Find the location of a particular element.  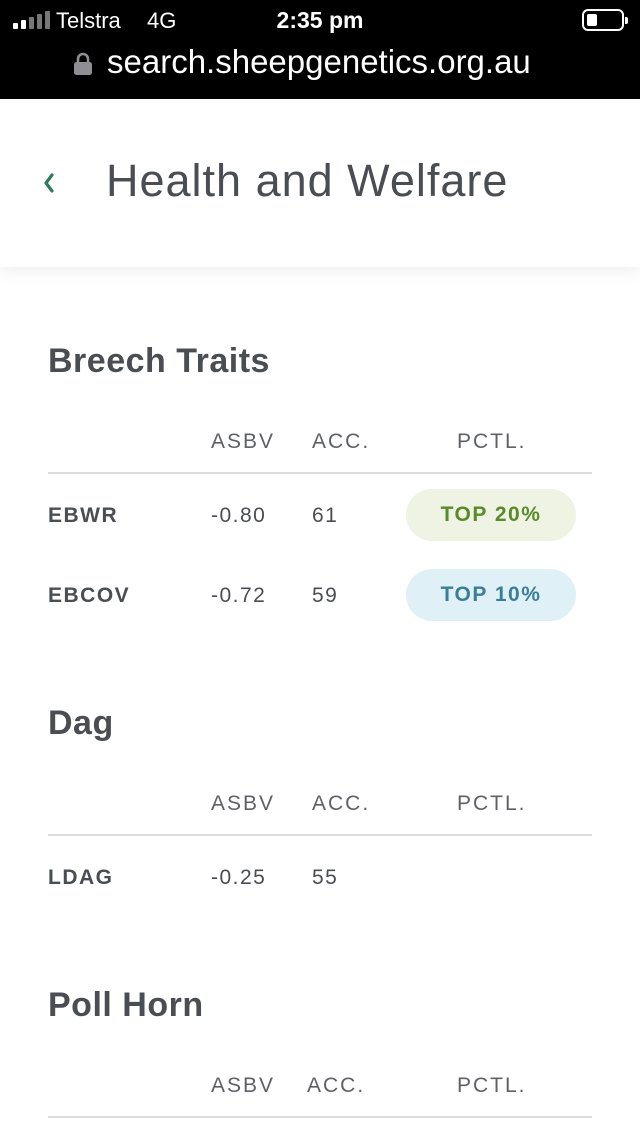

status-time: 2:35 pm is located at coordinates (320, 20).